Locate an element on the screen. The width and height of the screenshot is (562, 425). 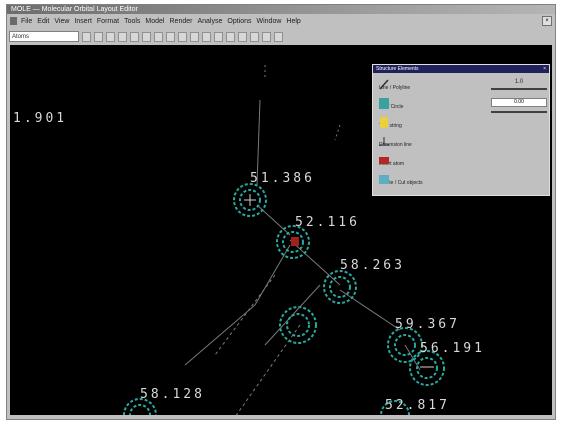
palette-value-label: 1.0 is located at coordinates (519, 82).